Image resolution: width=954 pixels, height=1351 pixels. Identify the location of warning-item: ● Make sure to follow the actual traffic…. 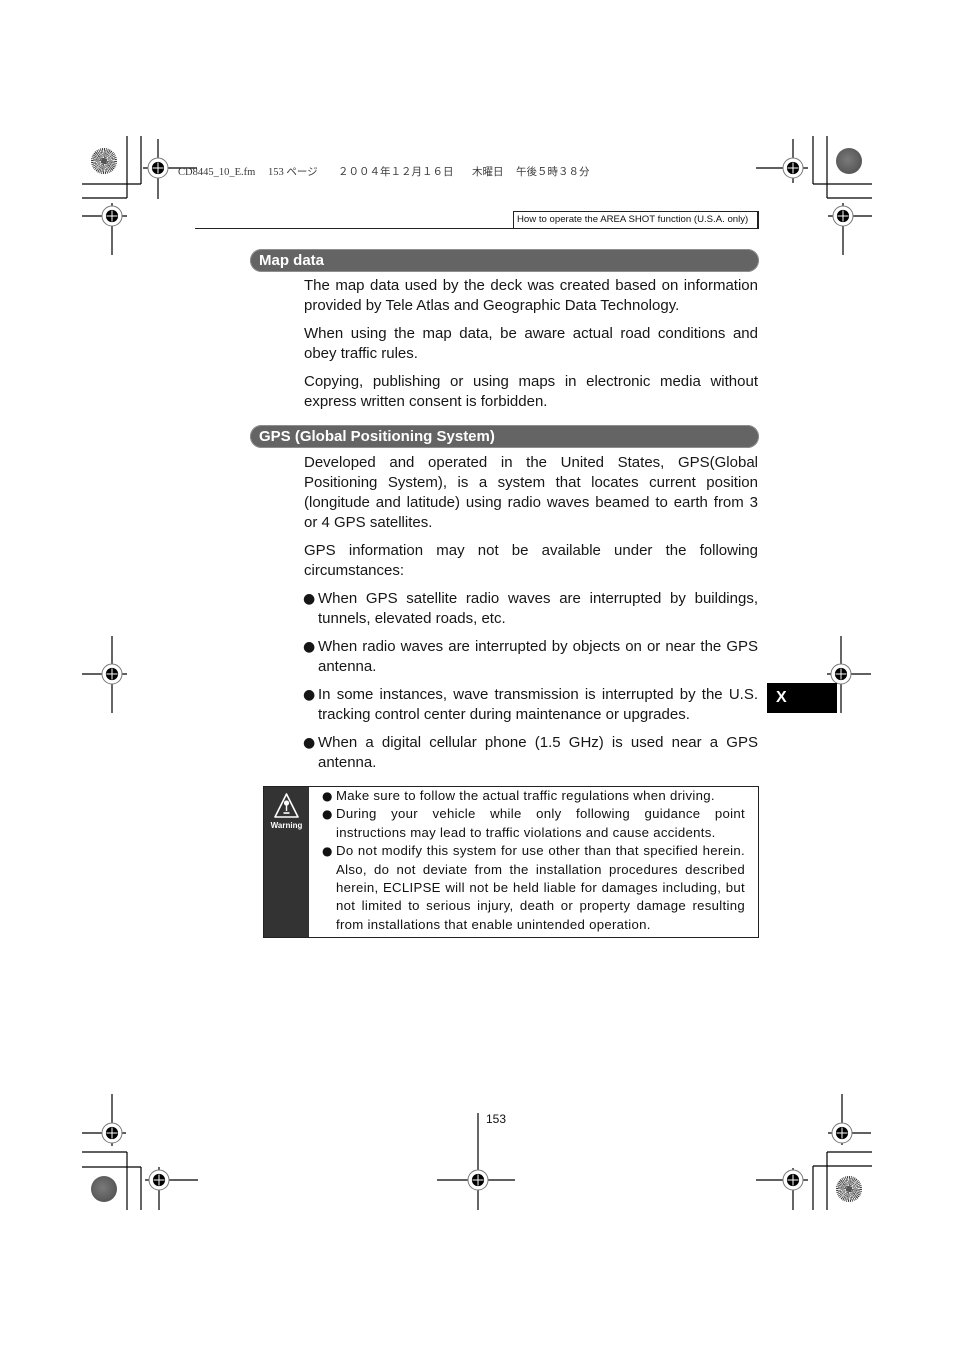
(533, 796).